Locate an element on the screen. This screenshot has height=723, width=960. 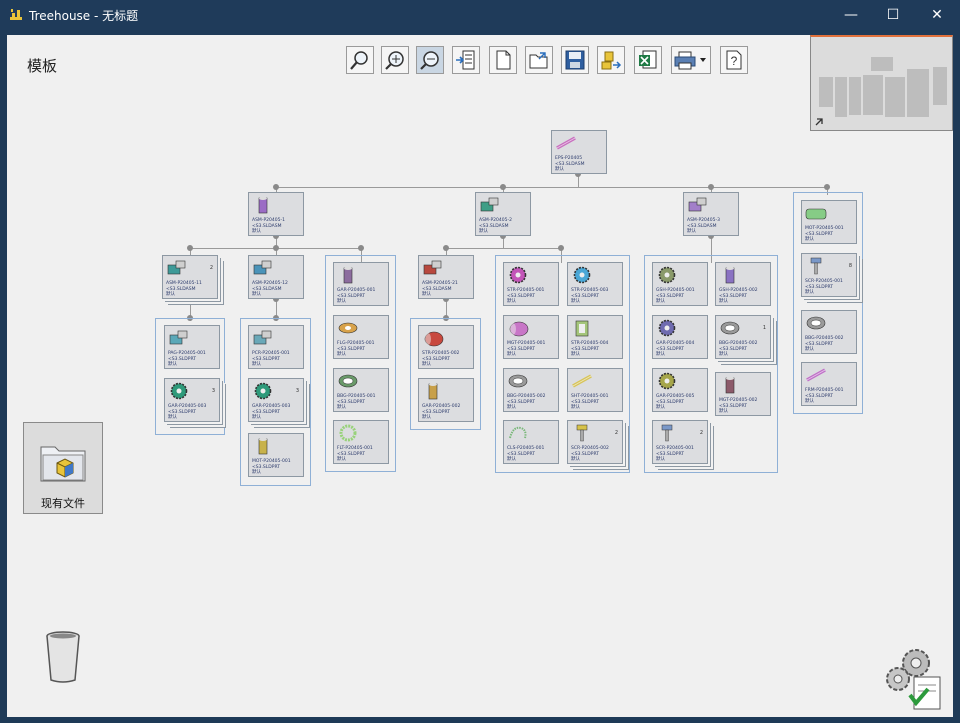
node-name: MGT-P20405-001 is located at coordinates (526, 343).